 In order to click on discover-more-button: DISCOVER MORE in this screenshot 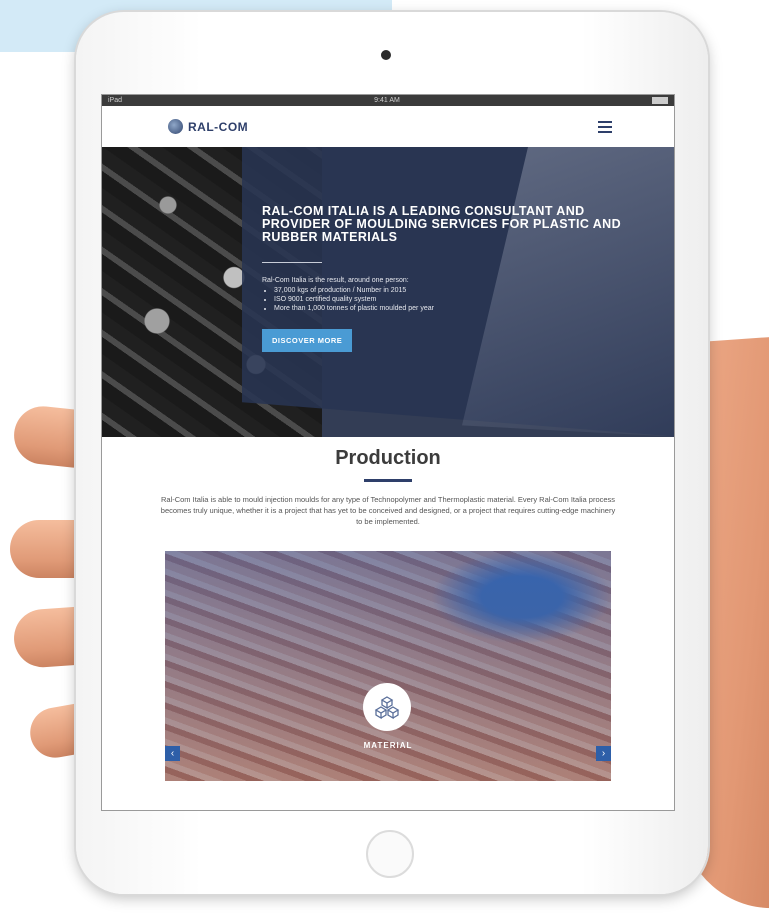, I will do `click(307, 340)`.